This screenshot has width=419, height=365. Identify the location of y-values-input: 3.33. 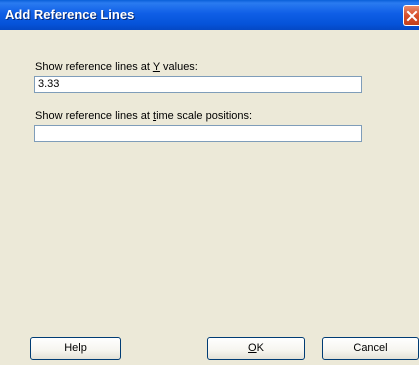
(198, 84).